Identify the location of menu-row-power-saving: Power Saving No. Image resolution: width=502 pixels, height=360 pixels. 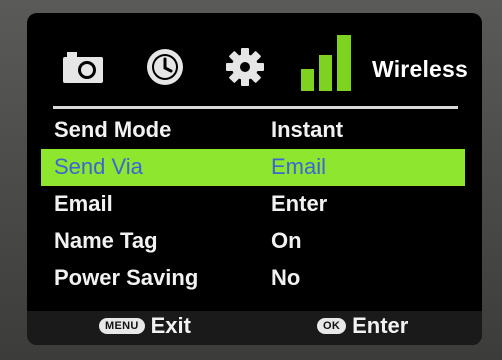
(253, 278).